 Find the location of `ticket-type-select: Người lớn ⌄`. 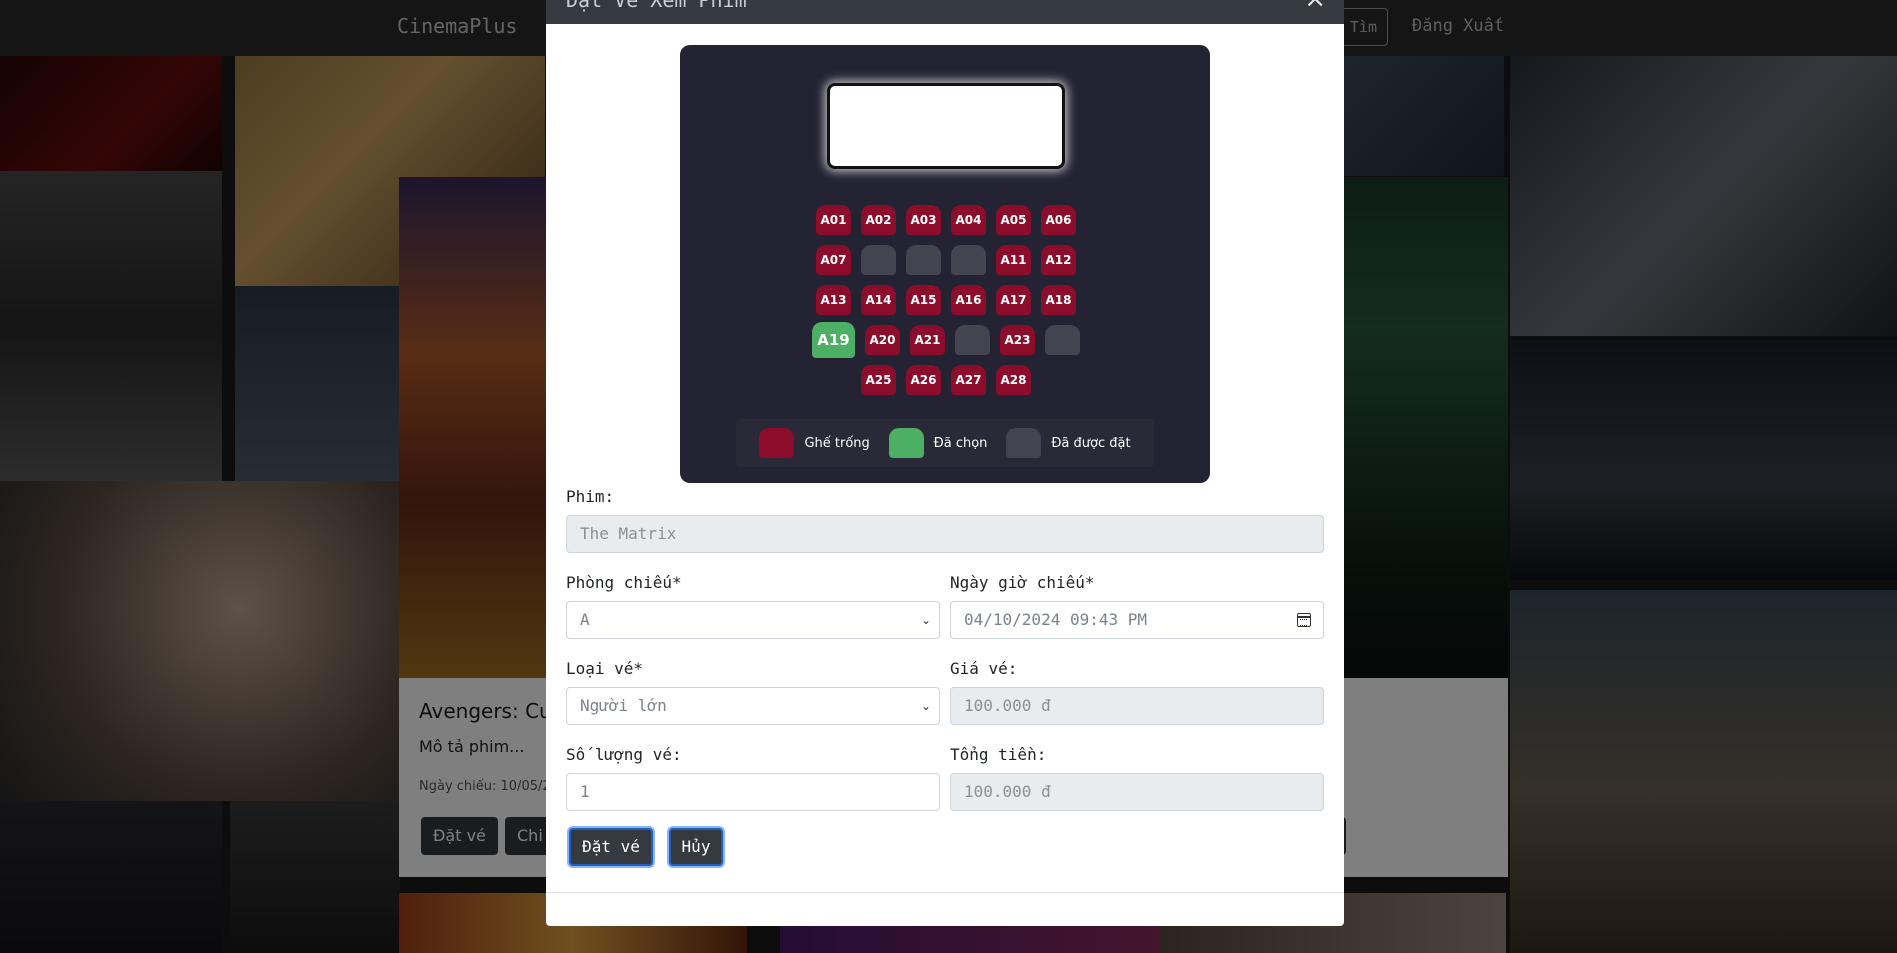

ticket-type-select: Người lớn ⌄ is located at coordinates (753, 706).